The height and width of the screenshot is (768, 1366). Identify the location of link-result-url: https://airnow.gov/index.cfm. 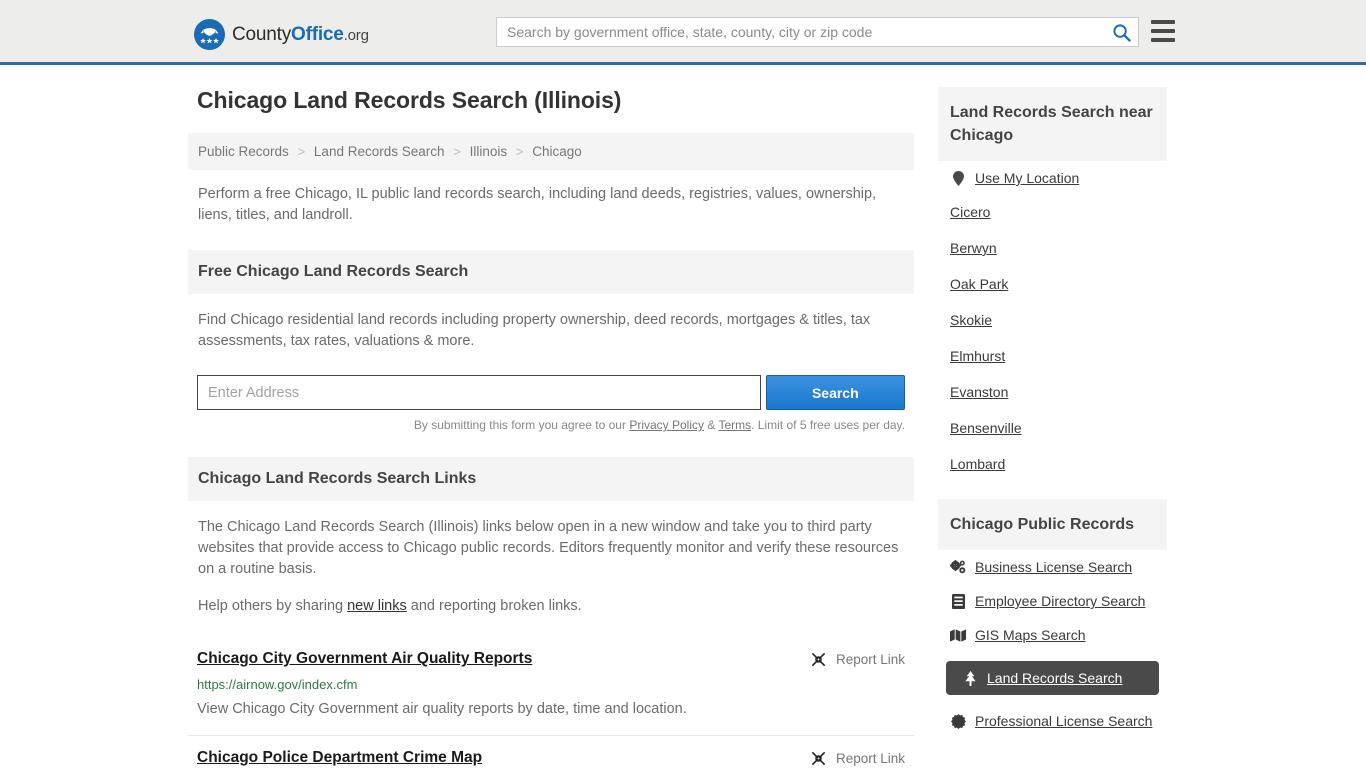
(551, 684).